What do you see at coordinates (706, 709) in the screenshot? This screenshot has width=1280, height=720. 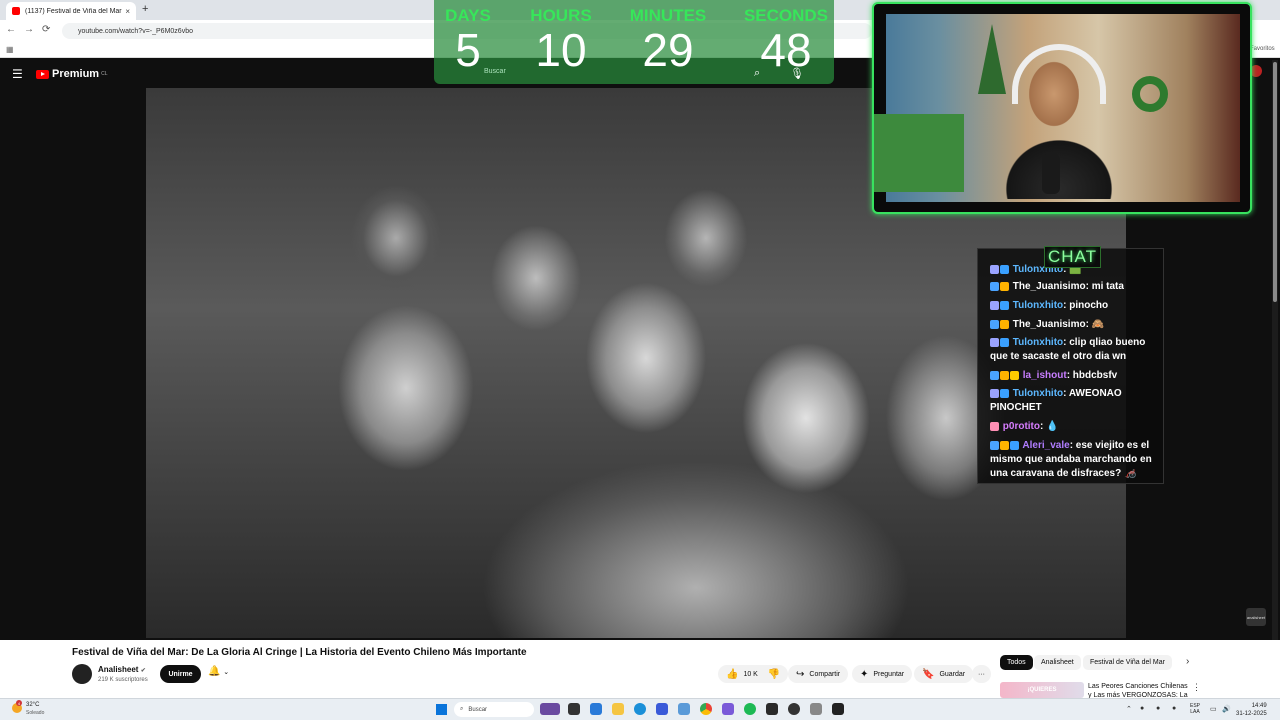 I see `chrome-icon` at bounding box center [706, 709].